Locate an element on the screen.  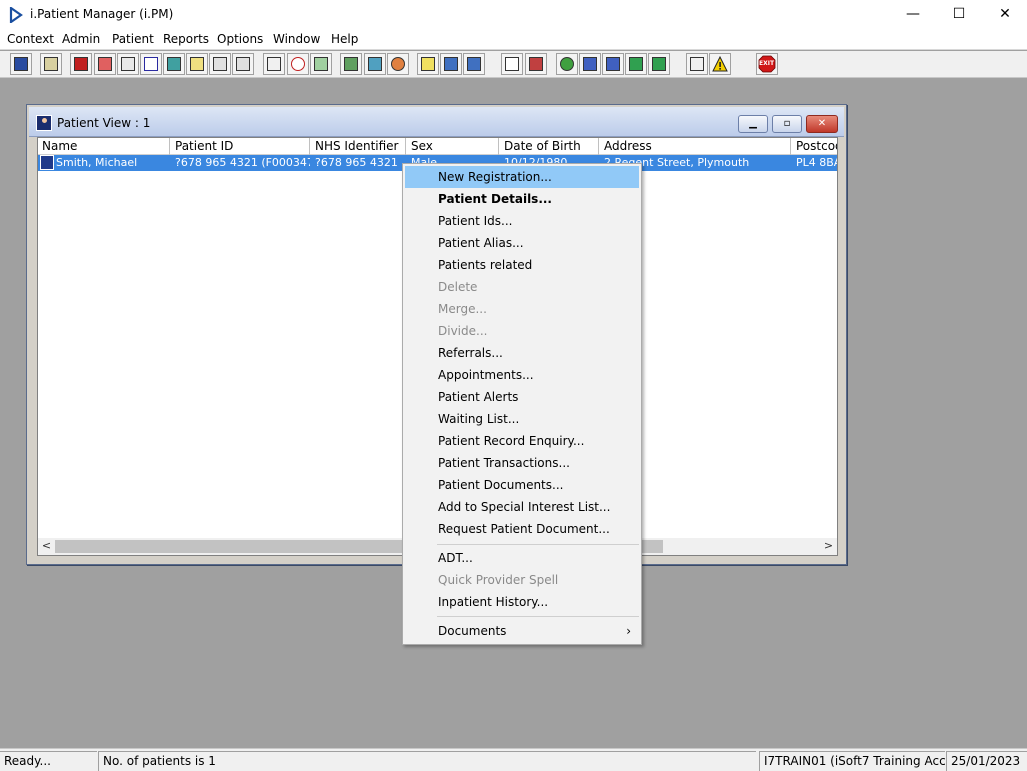
toolbar-book-icon is located at coordinates (81, 64).